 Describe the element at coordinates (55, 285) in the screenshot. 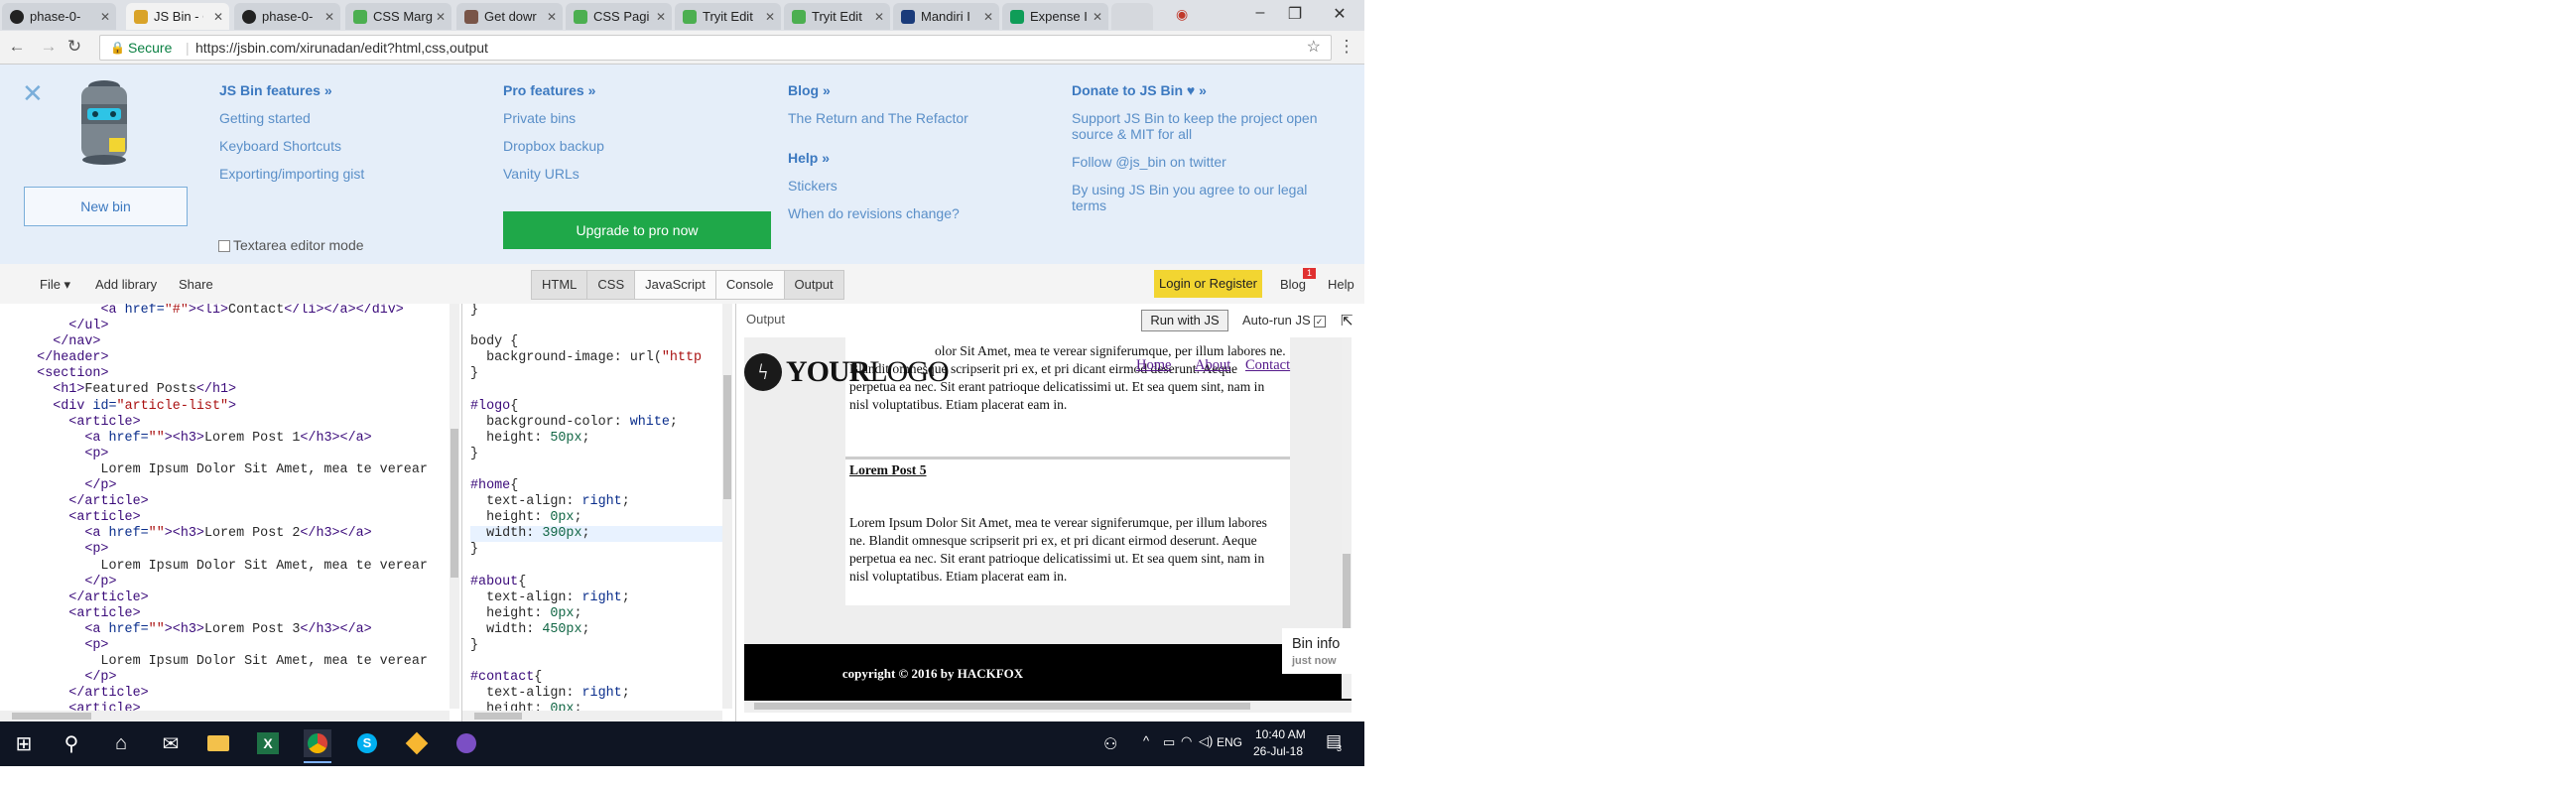

I see `file-menu: File ▾` at that location.